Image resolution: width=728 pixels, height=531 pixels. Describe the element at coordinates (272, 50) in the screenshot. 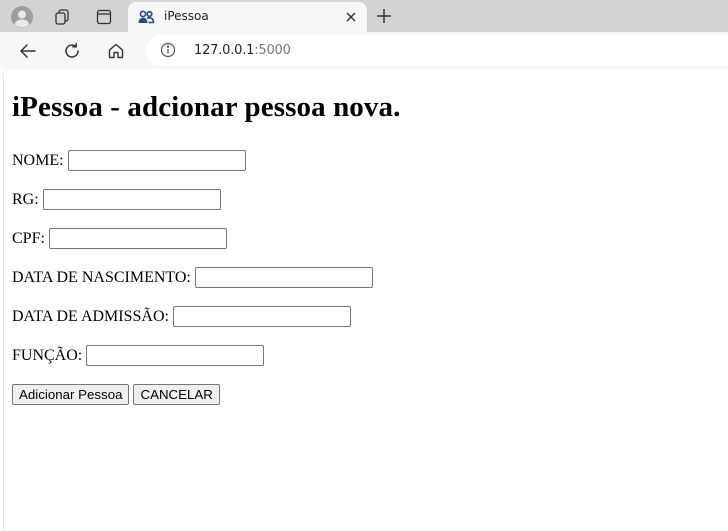

I see `url-port: :5000` at that location.